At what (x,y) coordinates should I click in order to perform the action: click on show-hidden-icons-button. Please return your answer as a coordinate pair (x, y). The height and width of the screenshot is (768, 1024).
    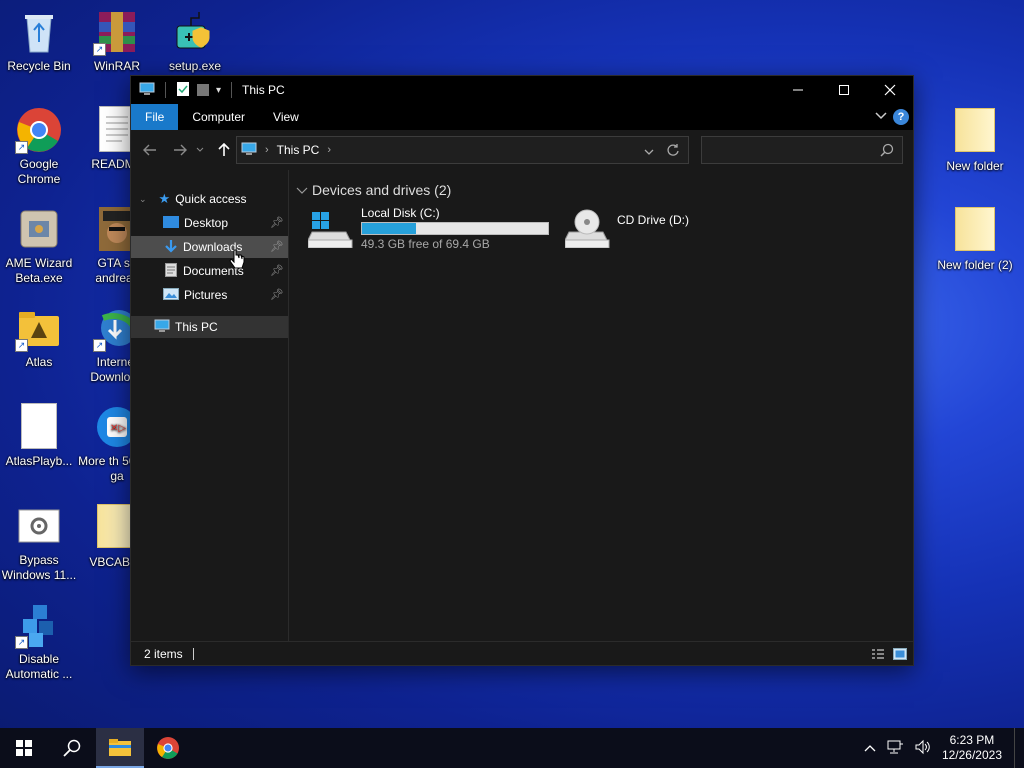
    Looking at the image, I should click on (870, 748).